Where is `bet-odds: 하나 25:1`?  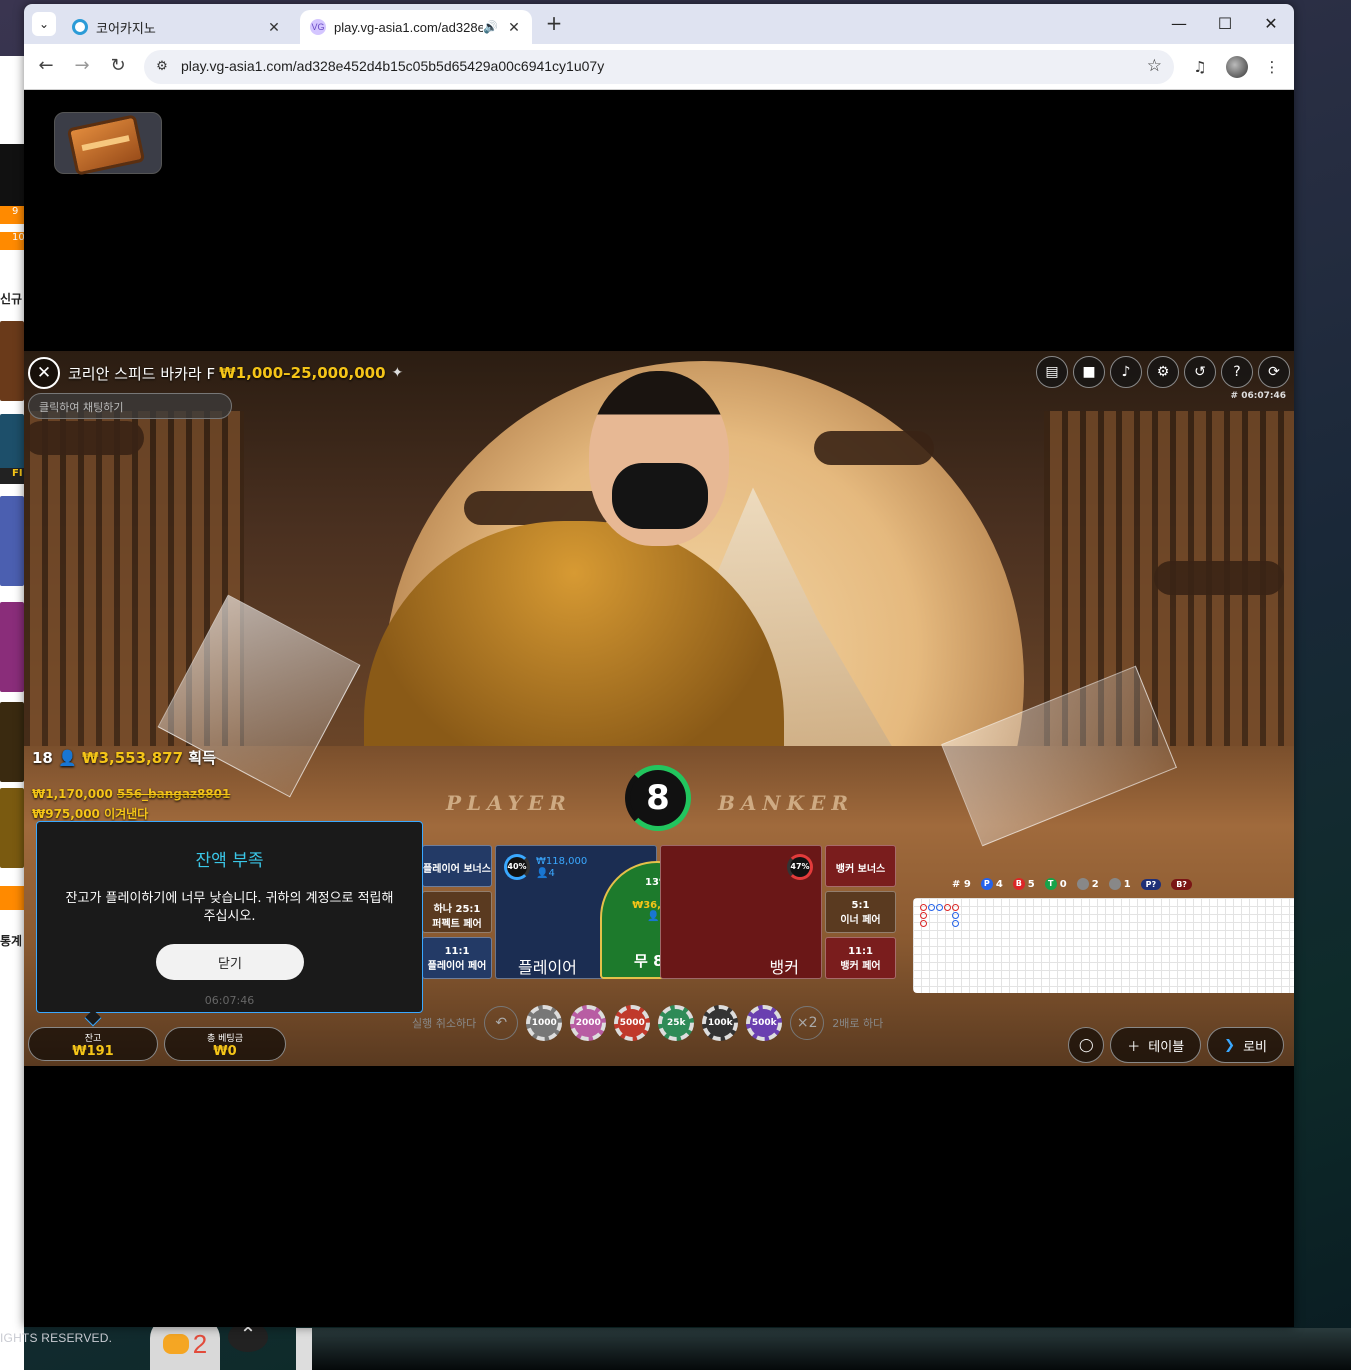 bet-odds: 하나 25:1 is located at coordinates (457, 909).